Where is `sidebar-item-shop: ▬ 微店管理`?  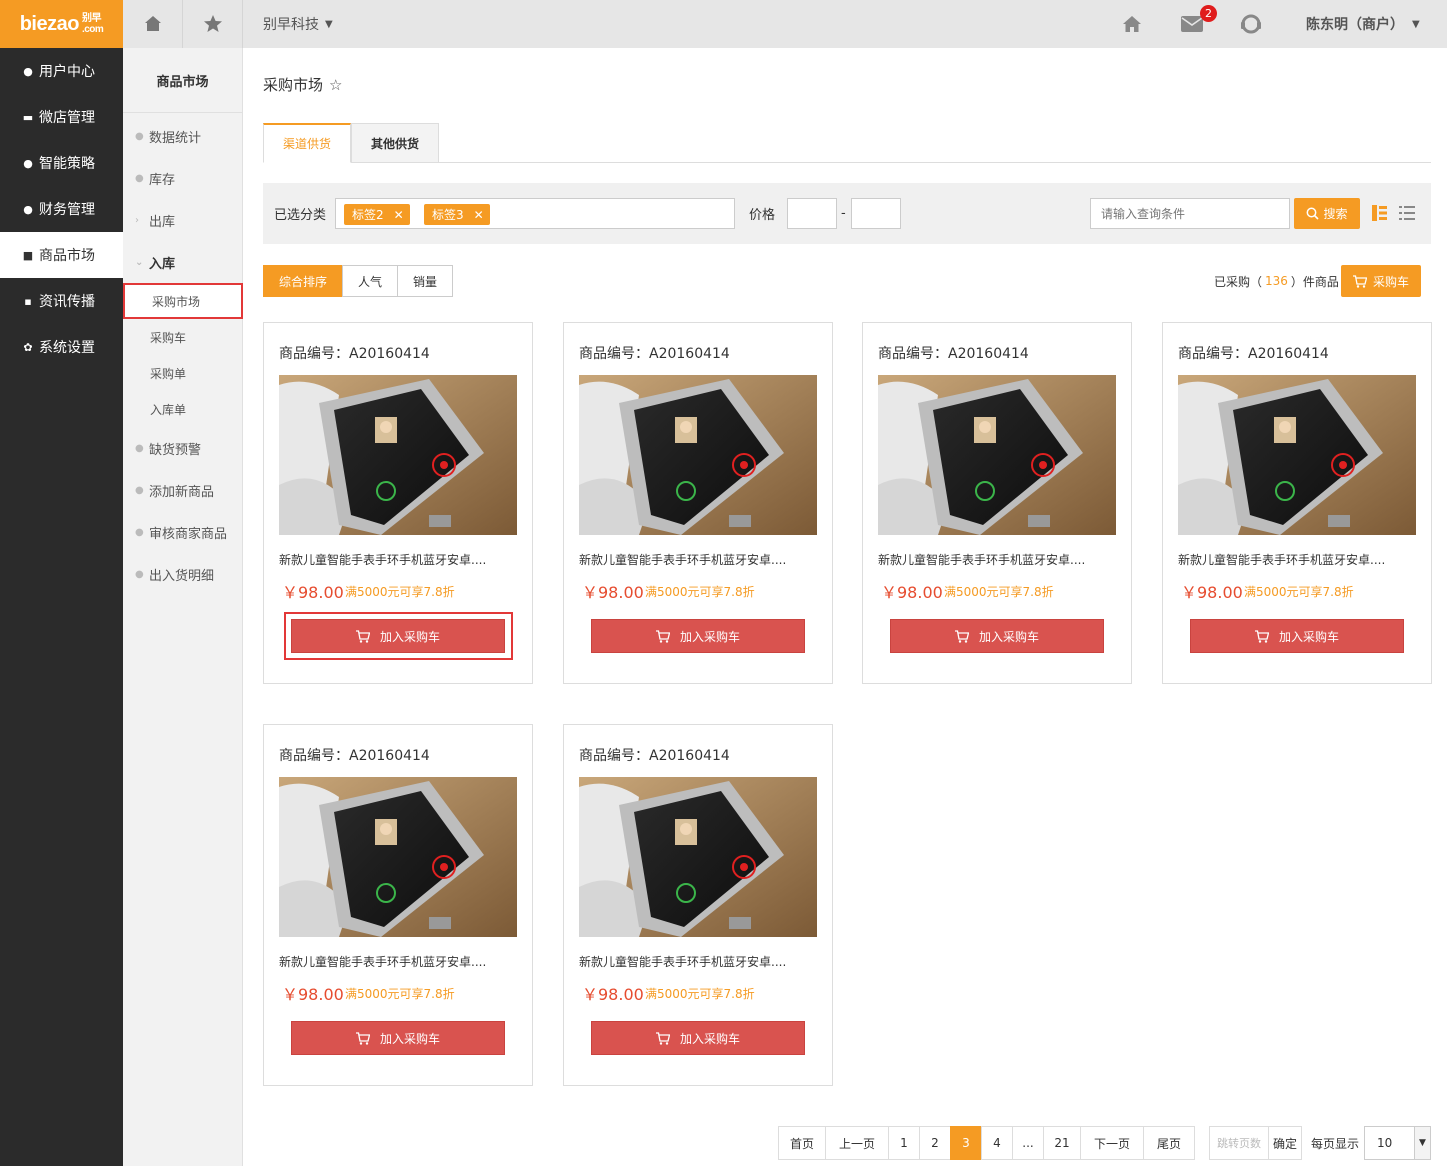 sidebar-item-shop: ▬ 微店管理 is located at coordinates (61, 117).